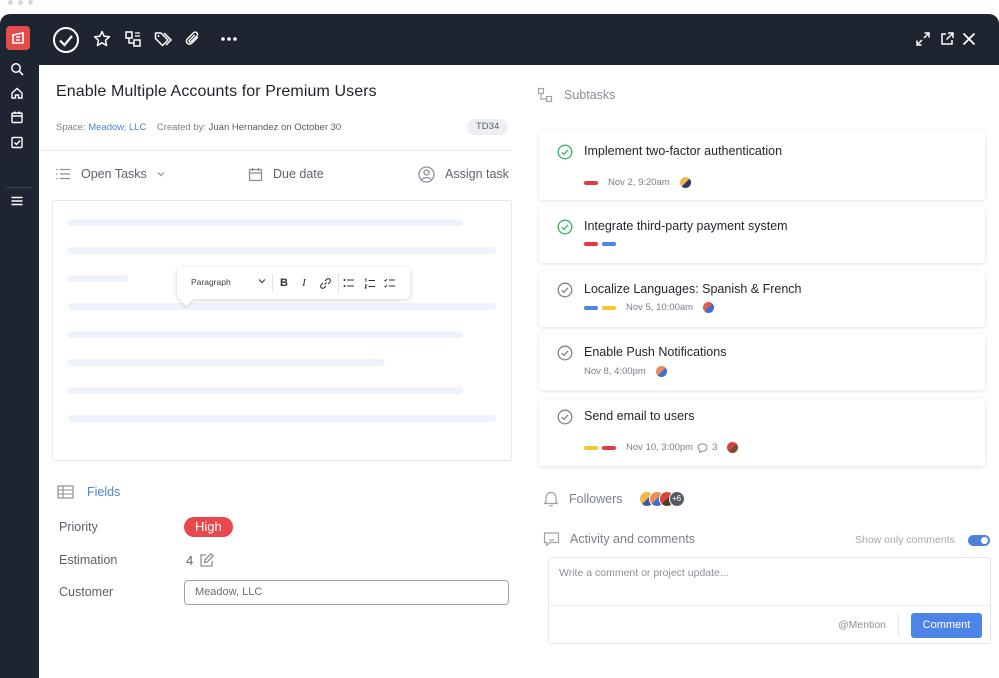 This screenshot has width=999, height=678. I want to click on paperclip-icon, so click(193, 39).